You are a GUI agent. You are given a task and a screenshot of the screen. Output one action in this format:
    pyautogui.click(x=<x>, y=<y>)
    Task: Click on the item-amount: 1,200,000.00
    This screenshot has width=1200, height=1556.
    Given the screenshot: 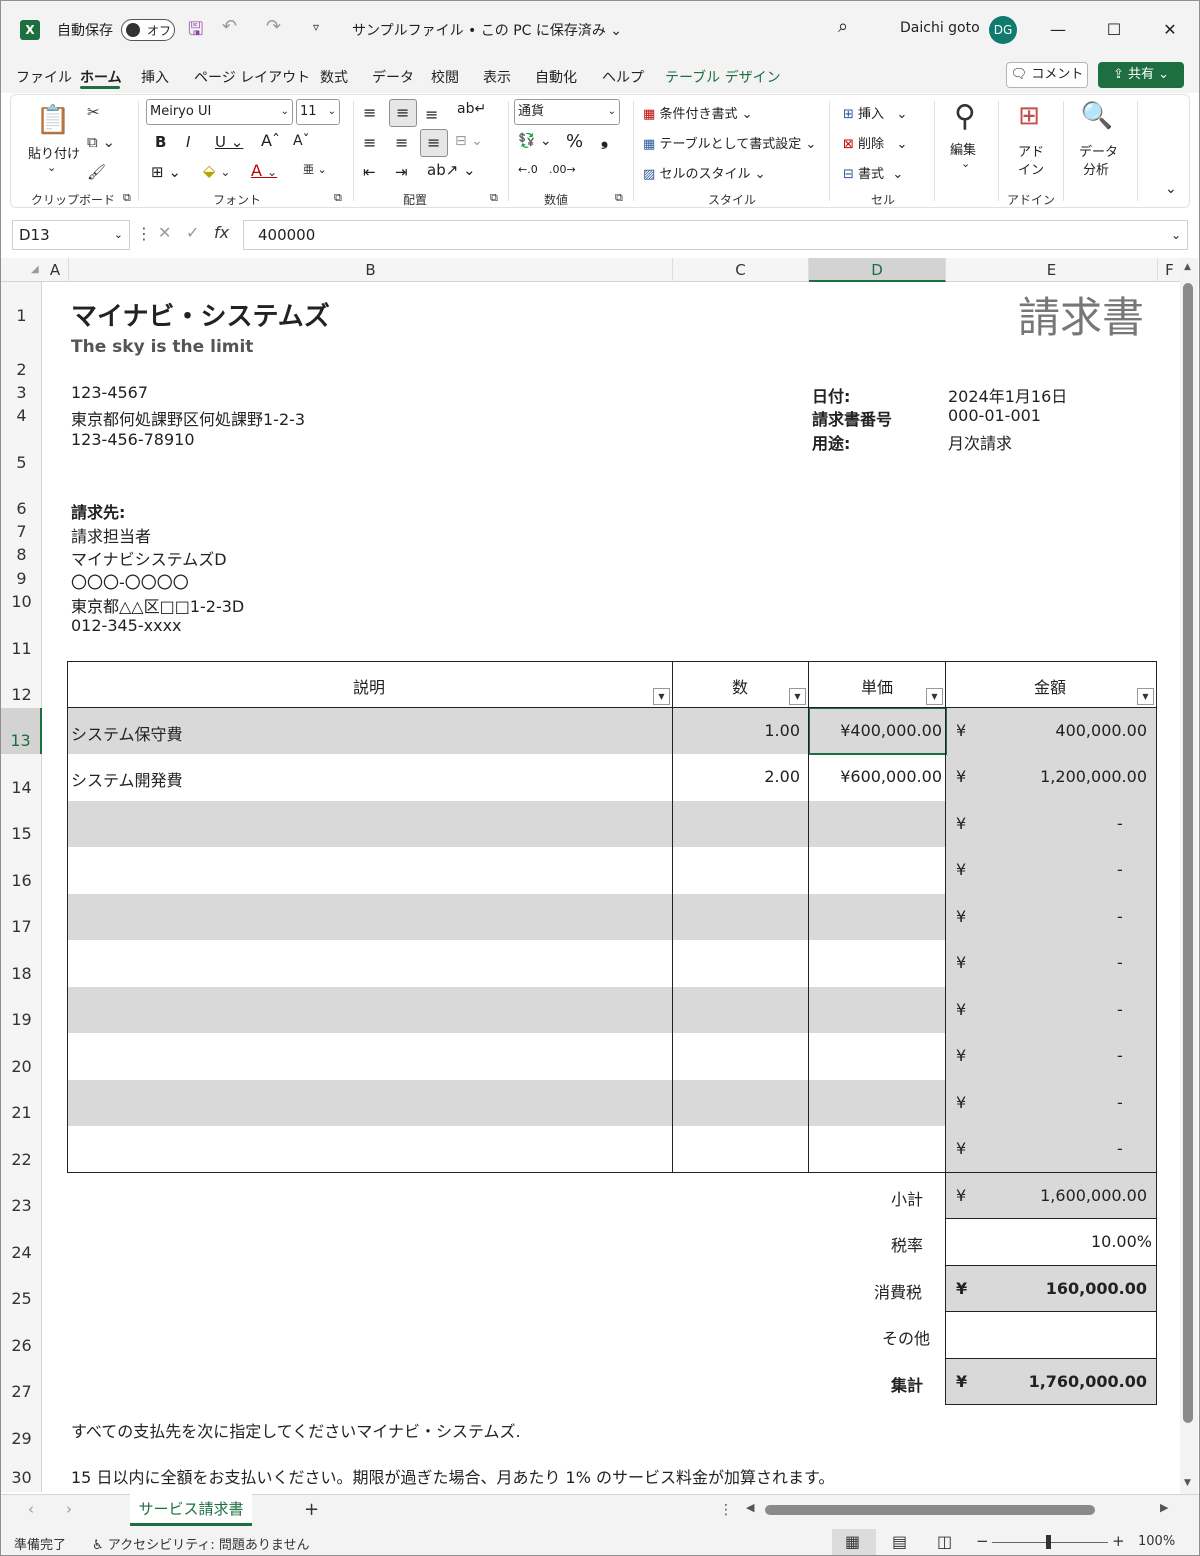 What is the action you would take?
    pyautogui.click(x=1058, y=776)
    